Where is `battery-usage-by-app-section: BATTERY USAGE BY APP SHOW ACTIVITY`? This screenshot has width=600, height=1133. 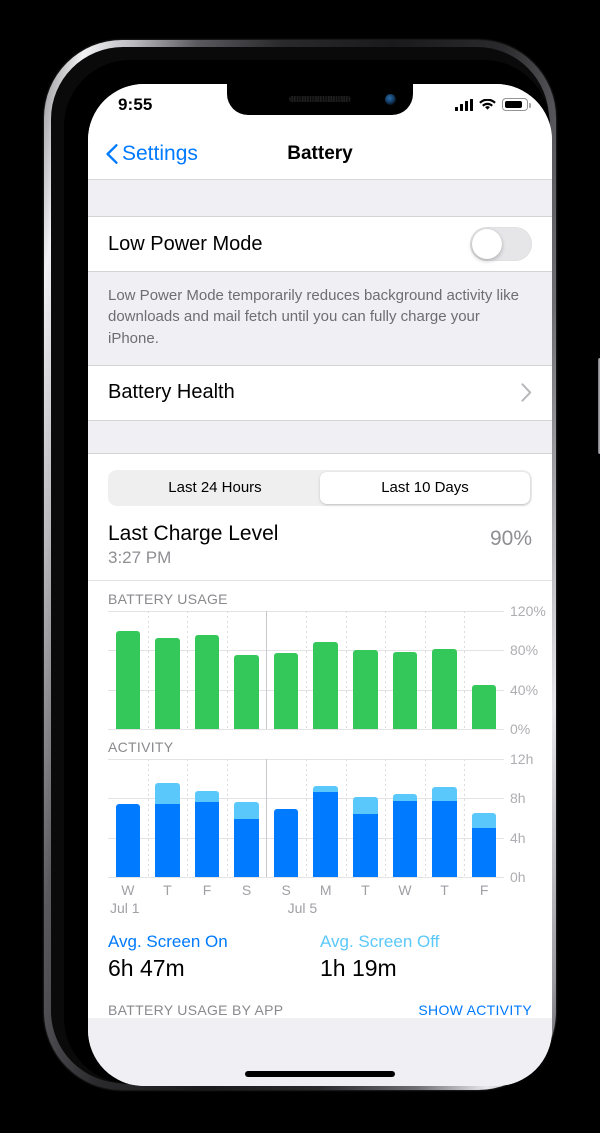 battery-usage-by-app-section: BATTERY USAGE BY APP SHOW ACTIVITY is located at coordinates (320, 1005).